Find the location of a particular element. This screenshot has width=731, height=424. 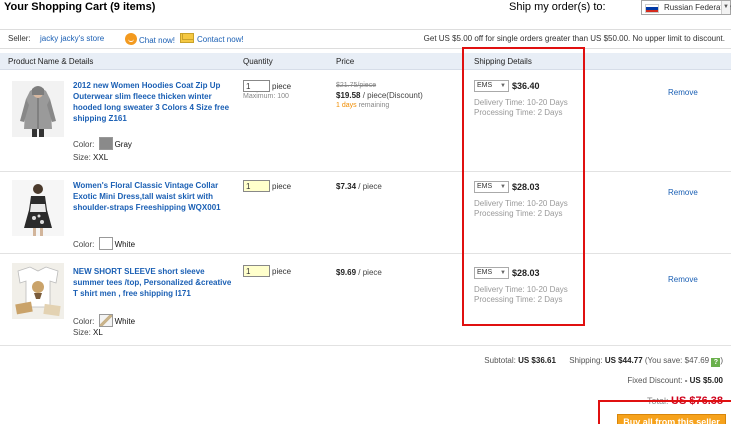

seller-store-link: jacky jacky's store is located at coordinates (72, 39).